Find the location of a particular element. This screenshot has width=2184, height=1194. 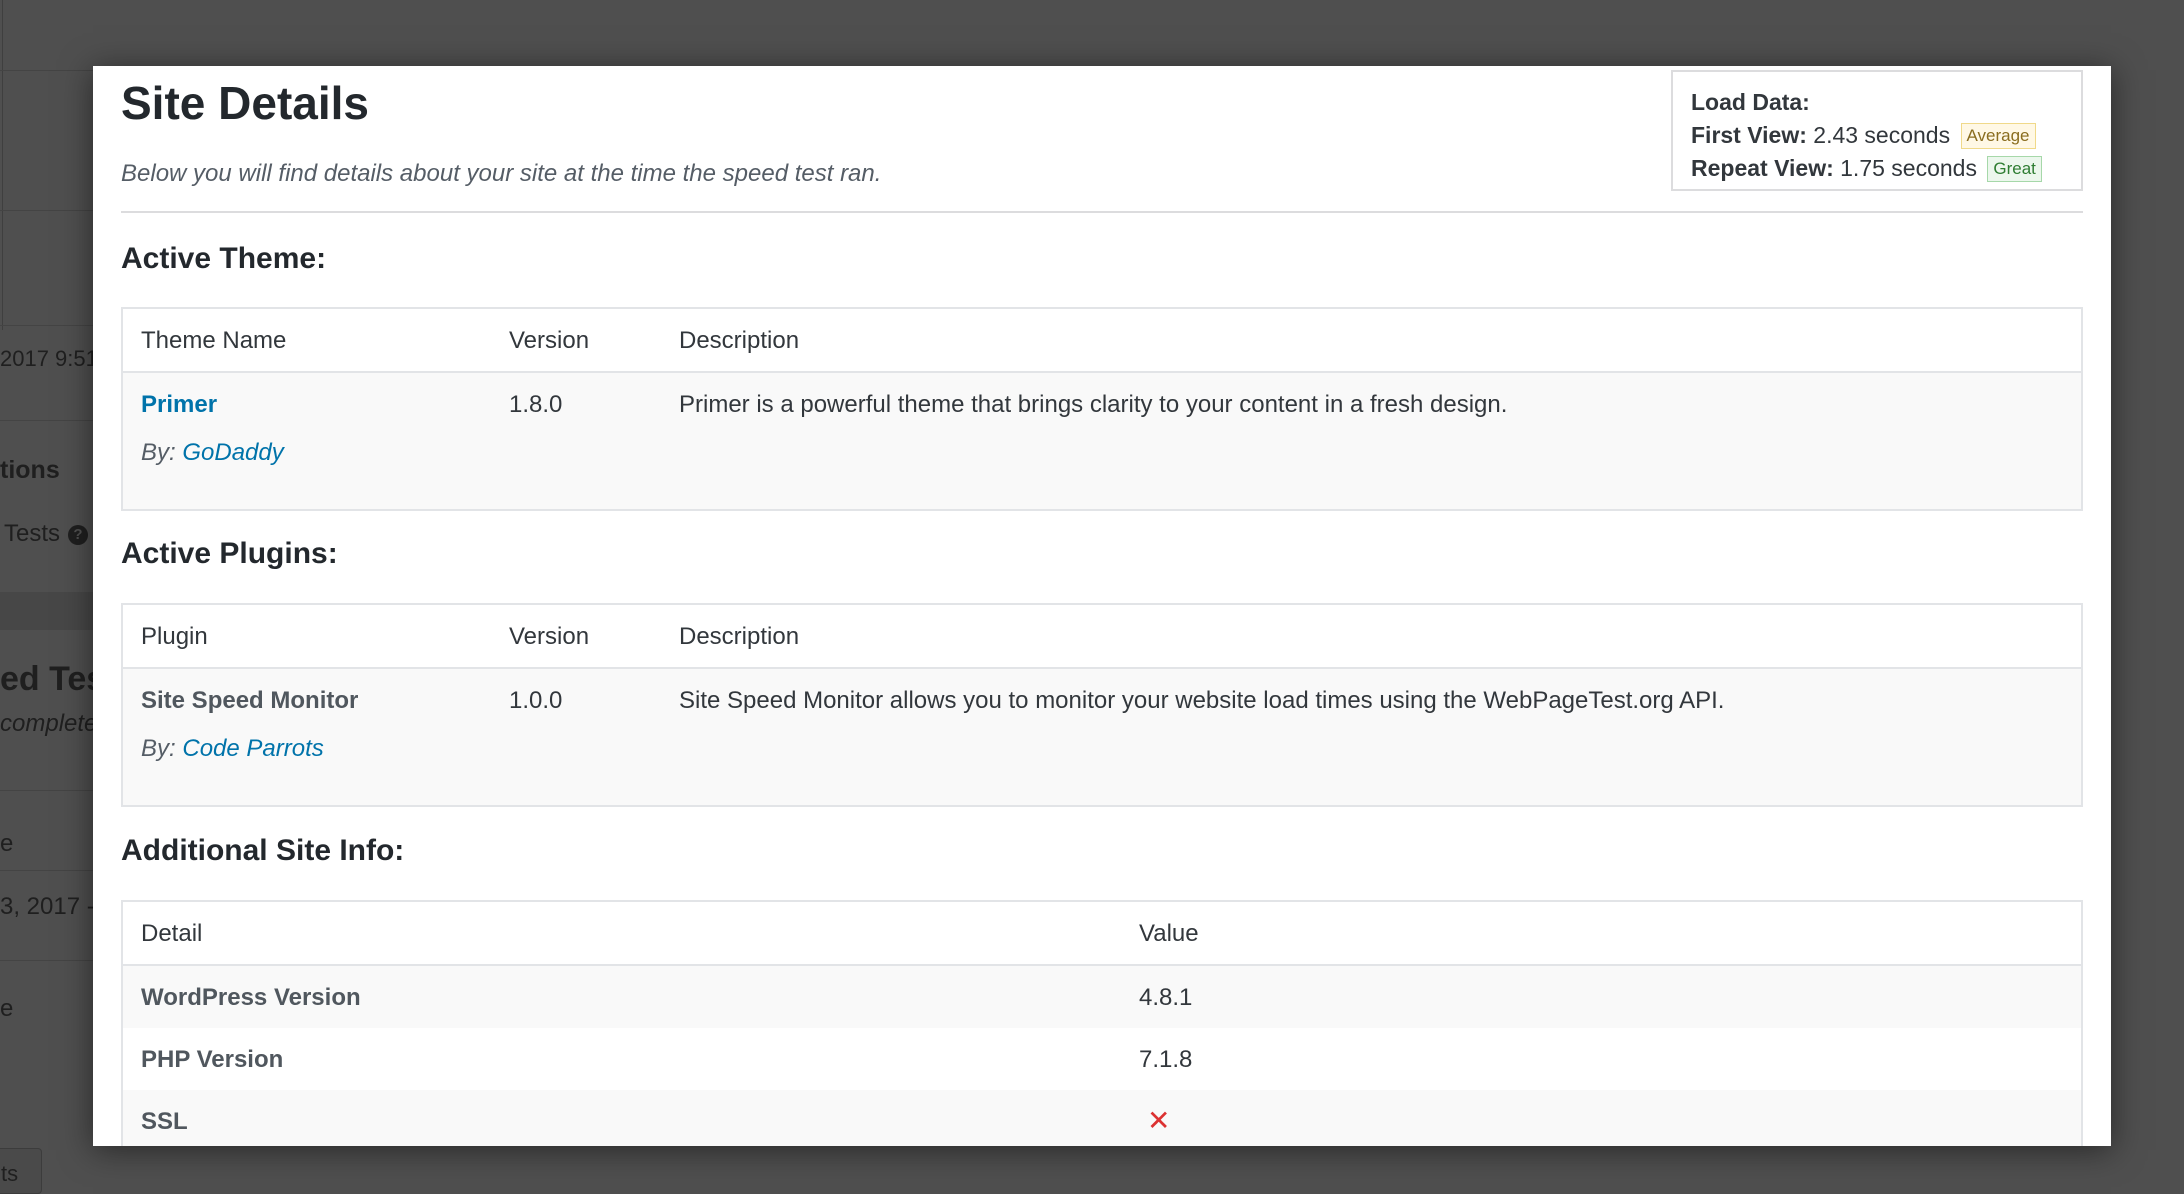

detail-label: PHP Version is located at coordinates (212, 1059).